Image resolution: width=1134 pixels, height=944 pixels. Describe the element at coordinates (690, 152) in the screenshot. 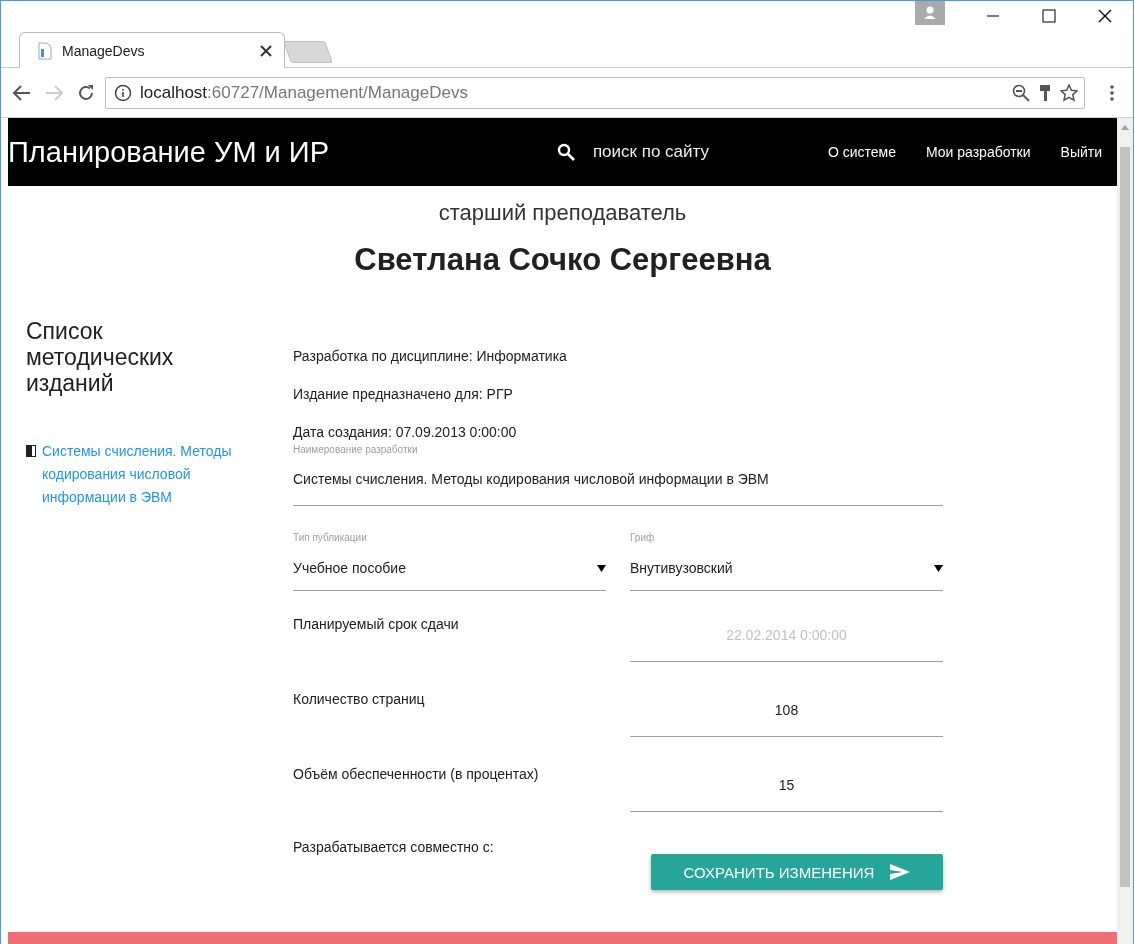

I see `search-field: поиск по сайту` at that location.